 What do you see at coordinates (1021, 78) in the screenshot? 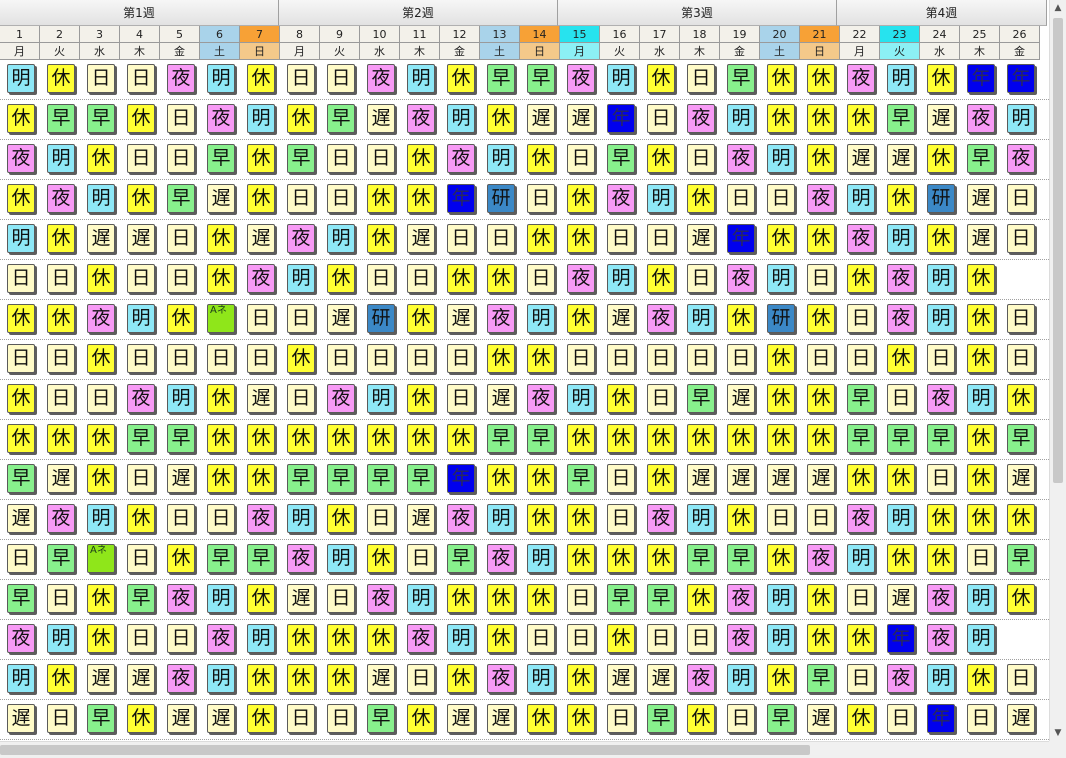
I see `shift-badge: 年` at bounding box center [1021, 78].